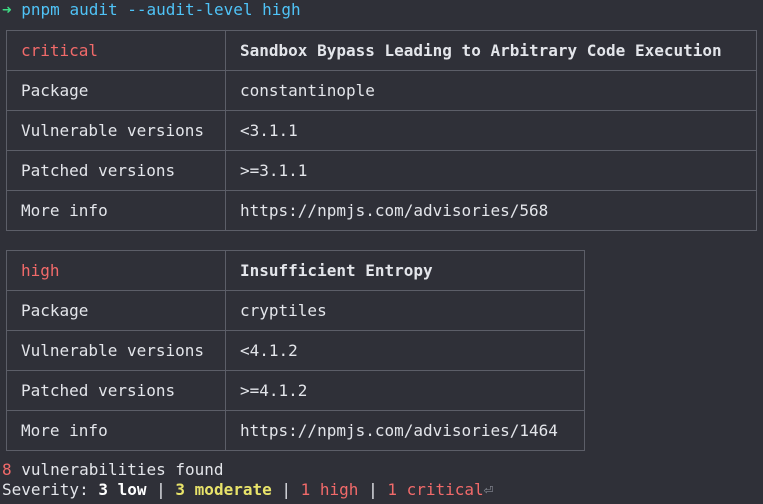 This screenshot has width=763, height=504. Describe the element at coordinates (491, 90) in the screenshot. I see `row-value: constantinople` at that location.